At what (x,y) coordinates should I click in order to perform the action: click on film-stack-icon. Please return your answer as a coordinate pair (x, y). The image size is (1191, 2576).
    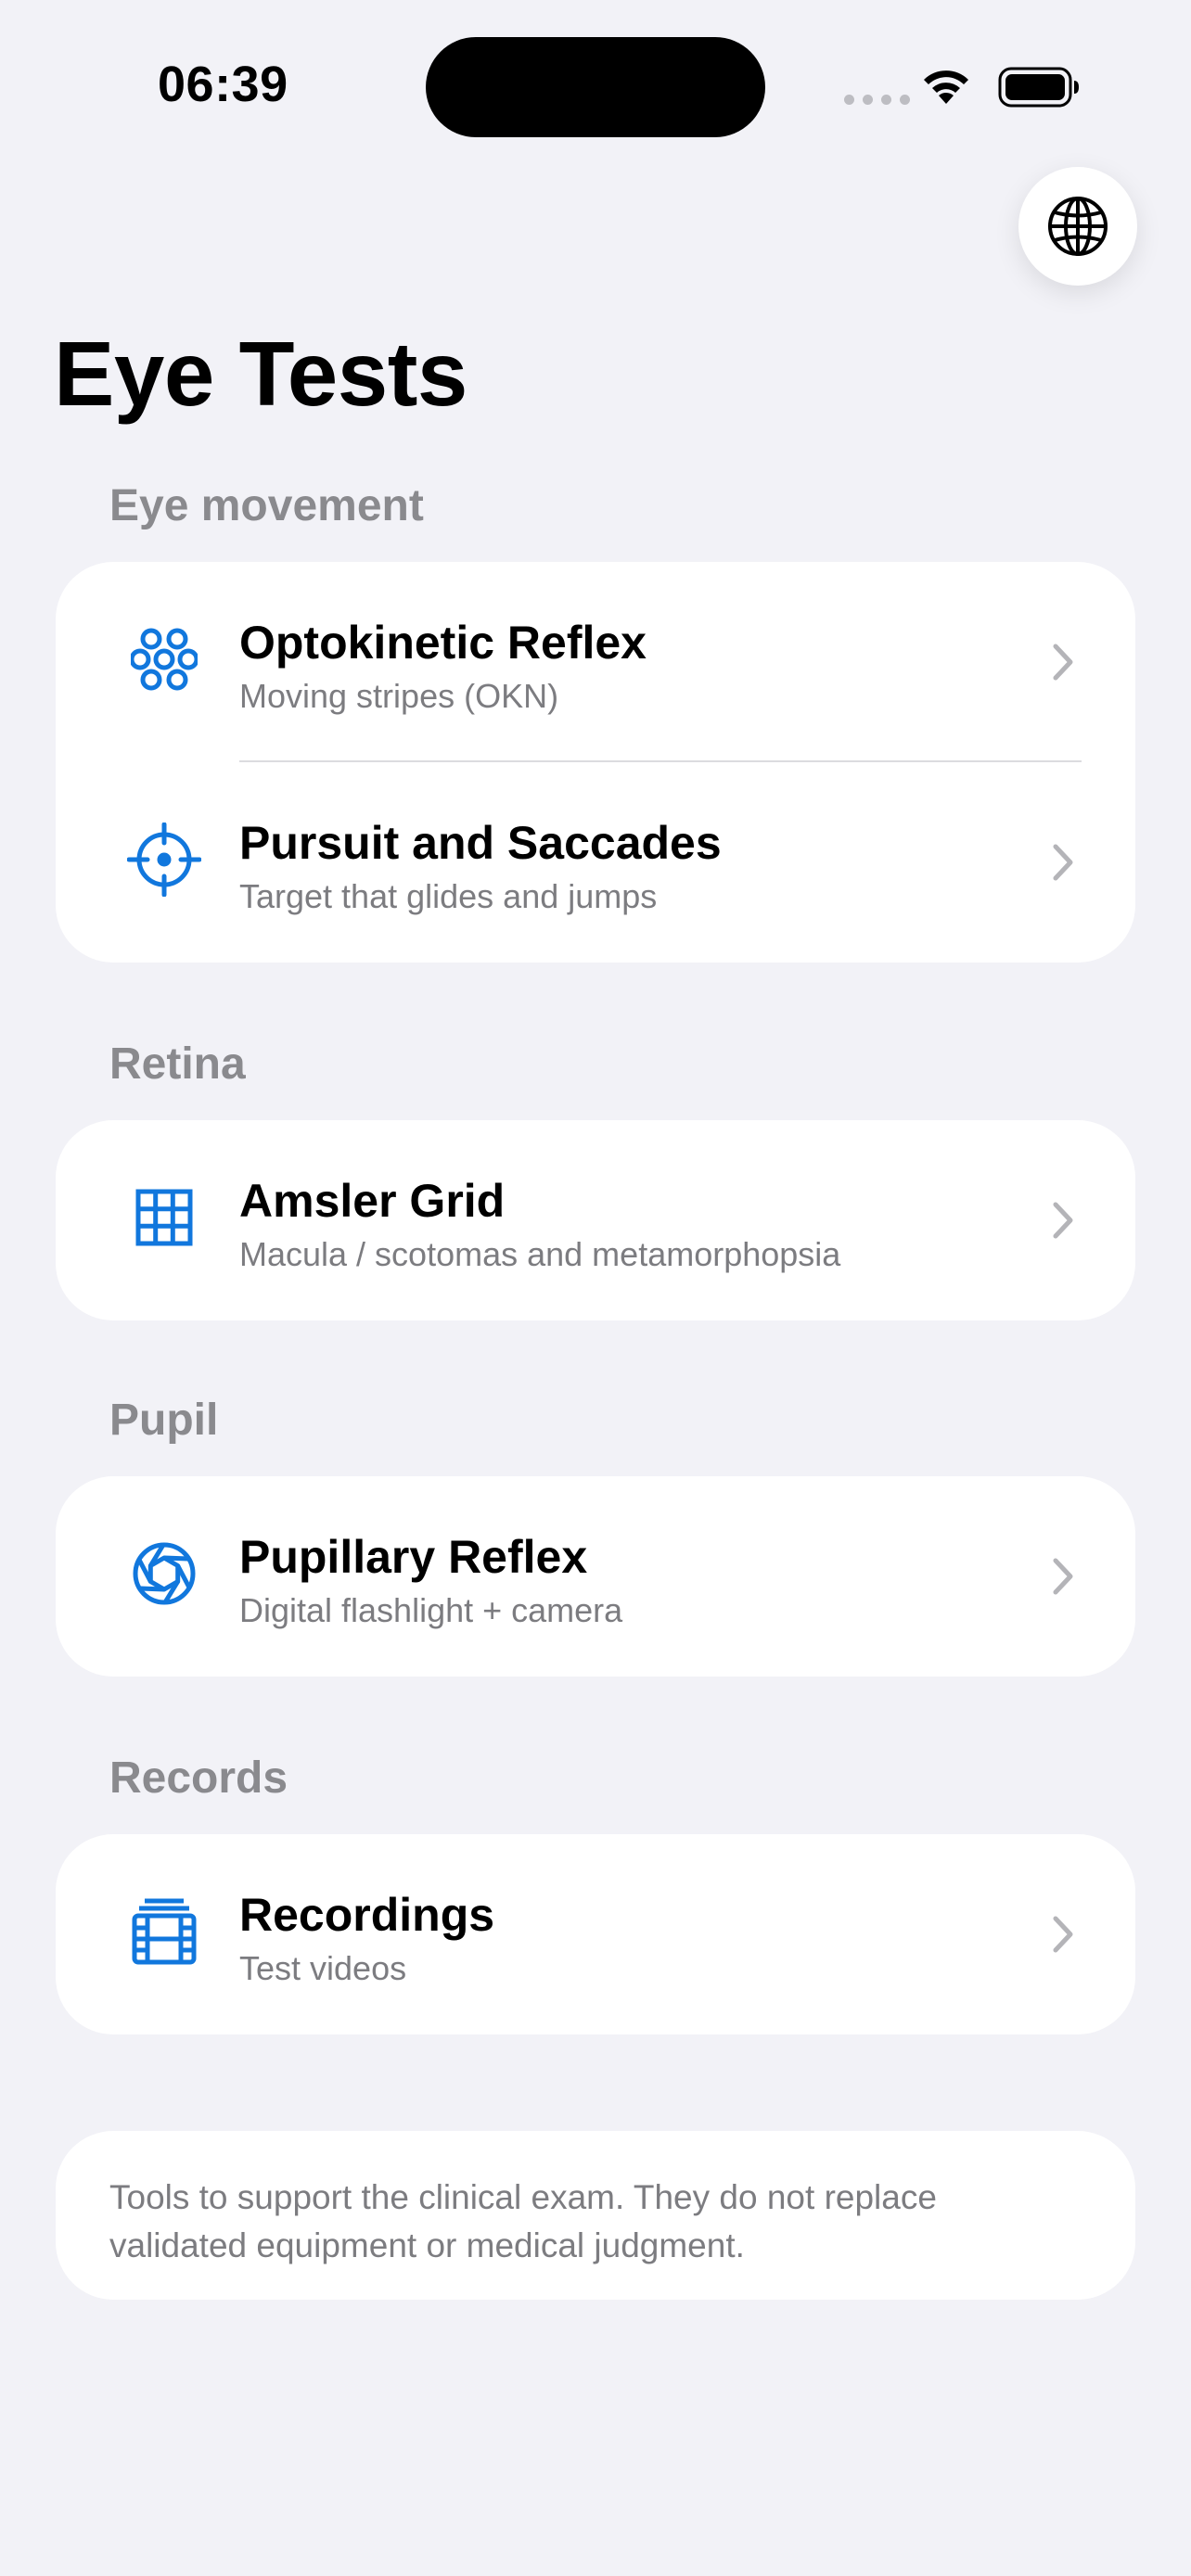
    Looking at the image, I should click on (164, 1931).